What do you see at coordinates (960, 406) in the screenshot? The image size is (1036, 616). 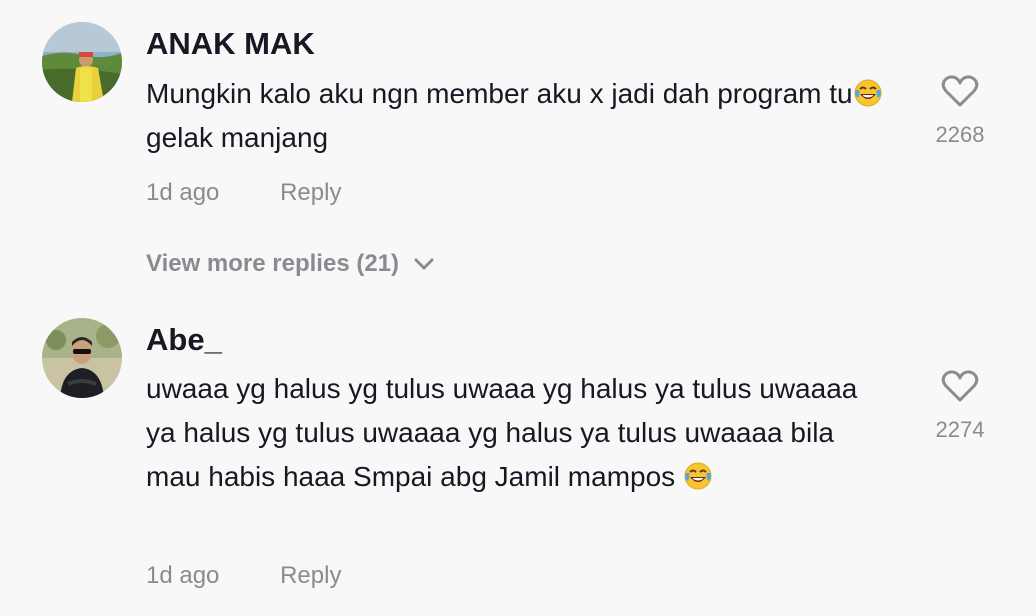 I see `like-button: 2274` at bounding box center [960, 406].